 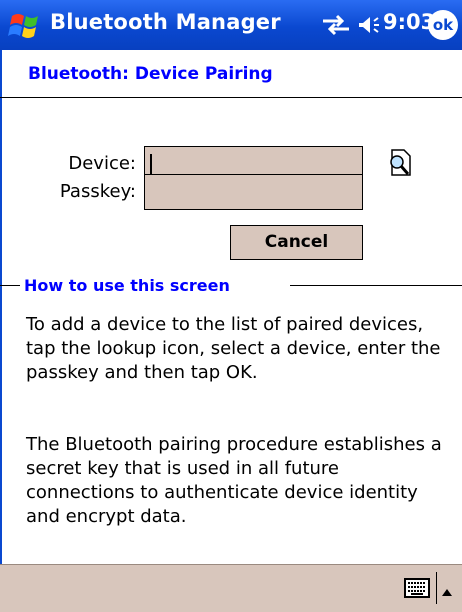 I want to click on cancel-button: Cancel, so click(x=296, y=242).